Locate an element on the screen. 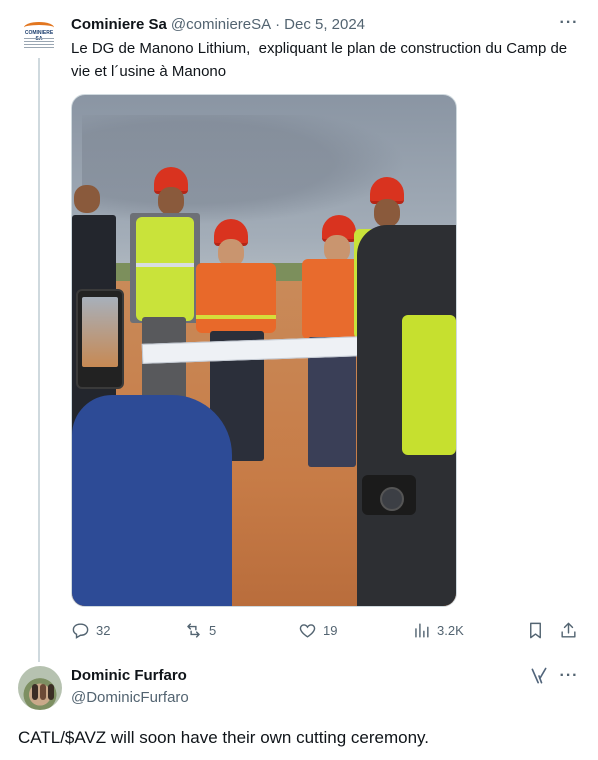 The height and width of the screenshot is (760, 598). tweet1-actions: 32 5 19 3.2K is located at coordinates (326, 630).